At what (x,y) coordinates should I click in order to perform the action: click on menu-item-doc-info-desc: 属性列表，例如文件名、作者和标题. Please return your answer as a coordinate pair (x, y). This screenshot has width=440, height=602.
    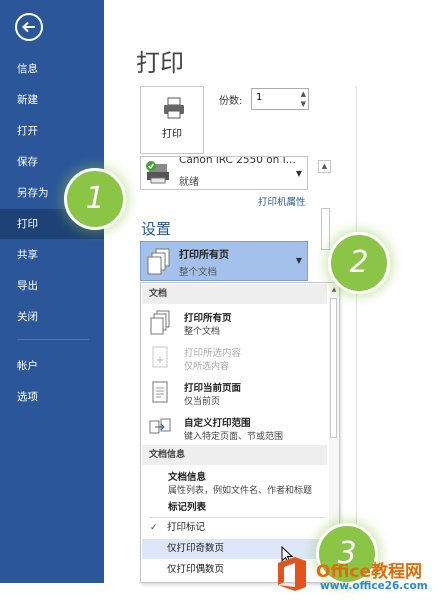
    Looking at the image, I should click on (240, 491).